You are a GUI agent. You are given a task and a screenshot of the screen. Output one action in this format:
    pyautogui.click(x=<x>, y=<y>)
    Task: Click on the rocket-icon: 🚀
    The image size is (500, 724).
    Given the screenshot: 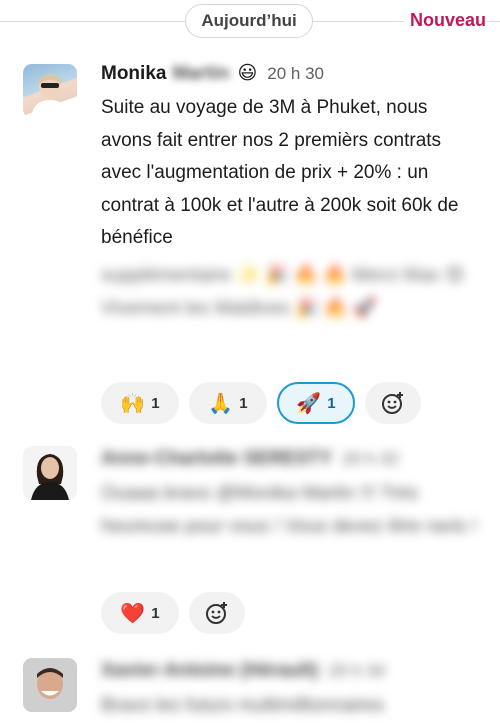 What is the action you would take?
    pyautogui.click(x=309, y=403)
    